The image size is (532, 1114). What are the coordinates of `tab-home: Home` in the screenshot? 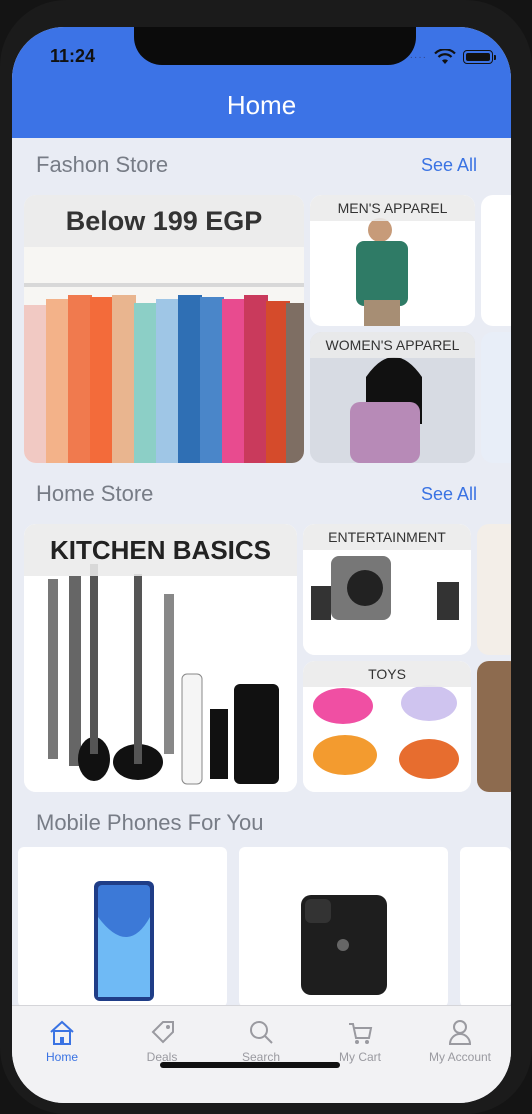 It's located at (62, 1041).